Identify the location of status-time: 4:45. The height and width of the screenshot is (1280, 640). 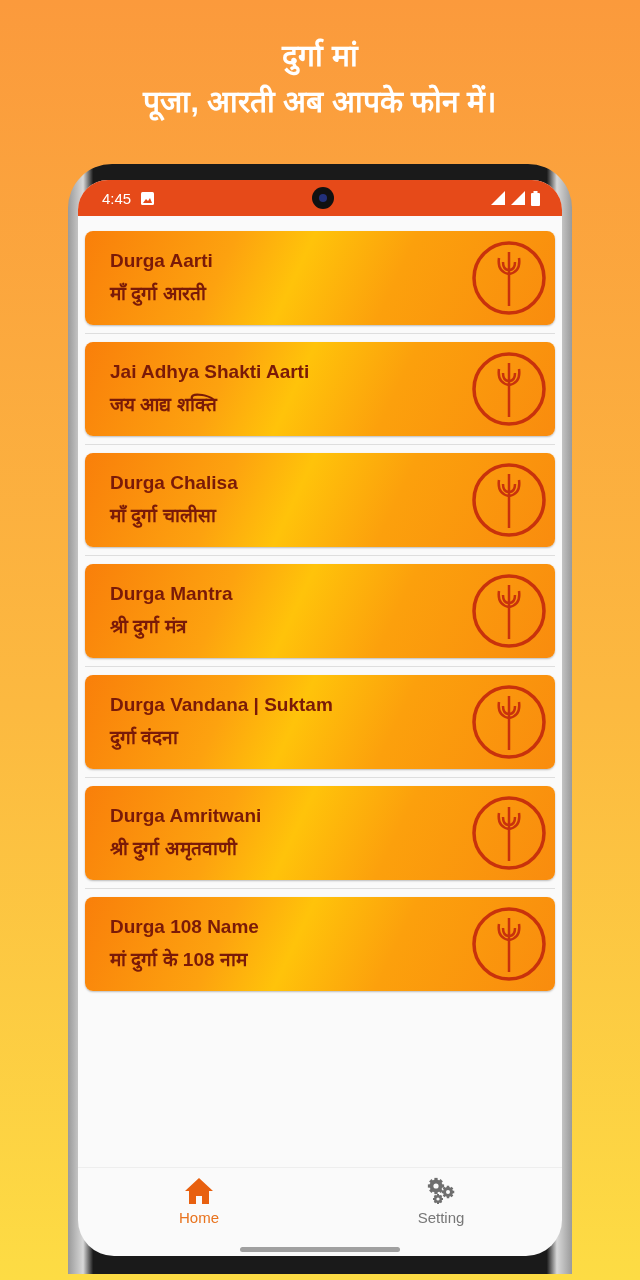
(117, 198).